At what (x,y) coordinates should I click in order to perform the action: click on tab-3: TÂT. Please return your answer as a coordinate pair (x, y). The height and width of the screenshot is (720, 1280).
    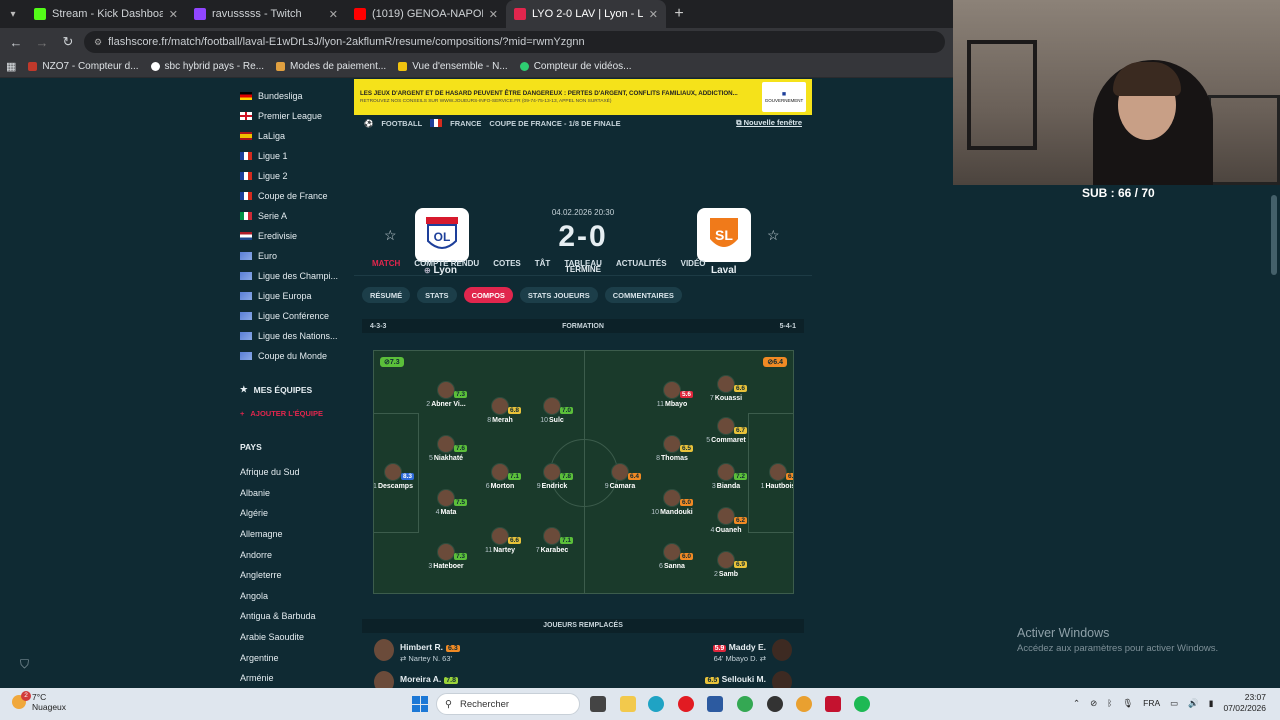
    Looking at the image, I should click on (543, 263).